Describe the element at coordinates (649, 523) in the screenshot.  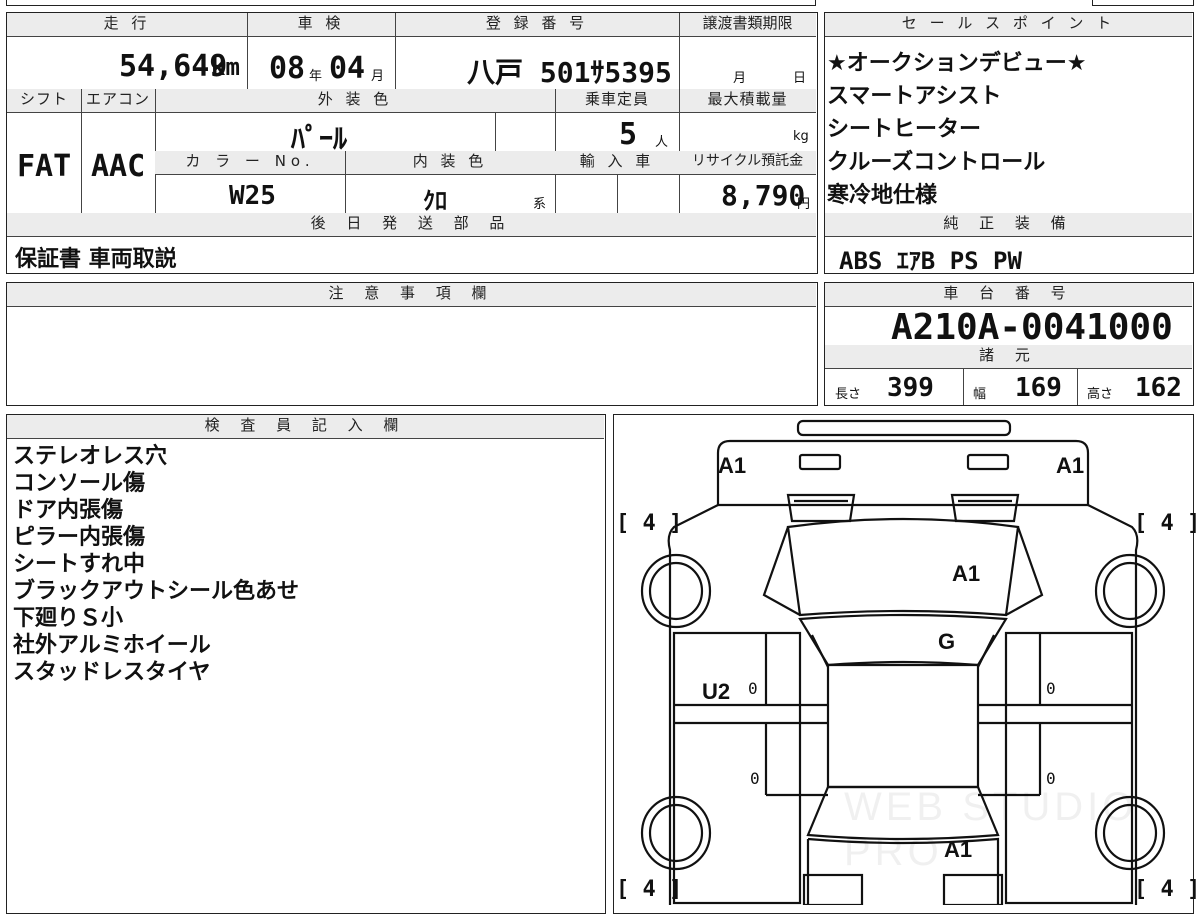
I see `tire-front-left-depth: [ 4 ]` at that location.